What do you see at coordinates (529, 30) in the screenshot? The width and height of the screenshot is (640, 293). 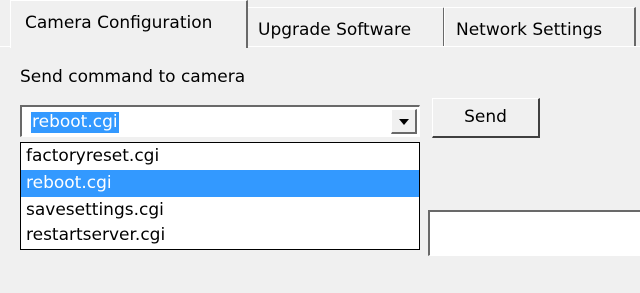 I see `tab-label: Network Settings` at bounding box center [529, 30].